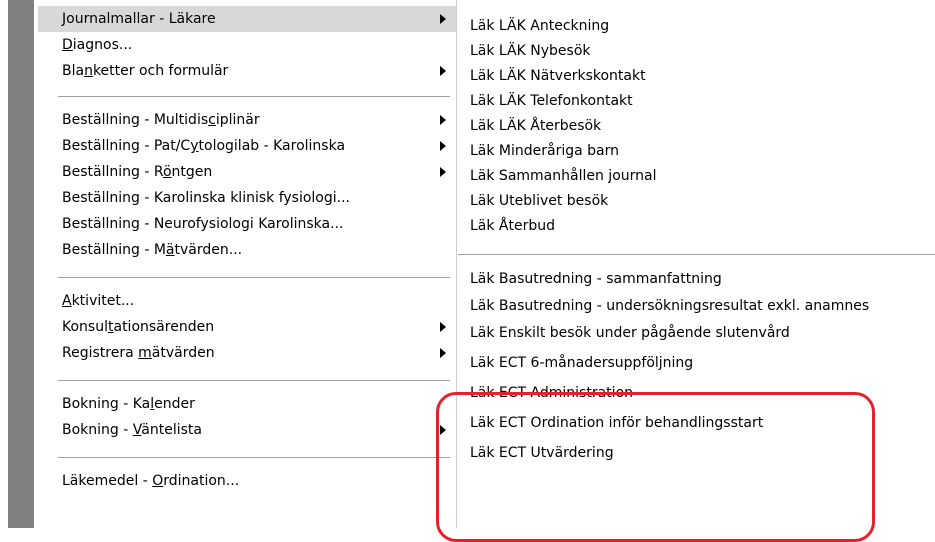 The image size is (935, 542). I want to click on submenu-item: Läk LÄK Återbesök, so click(535, 126).